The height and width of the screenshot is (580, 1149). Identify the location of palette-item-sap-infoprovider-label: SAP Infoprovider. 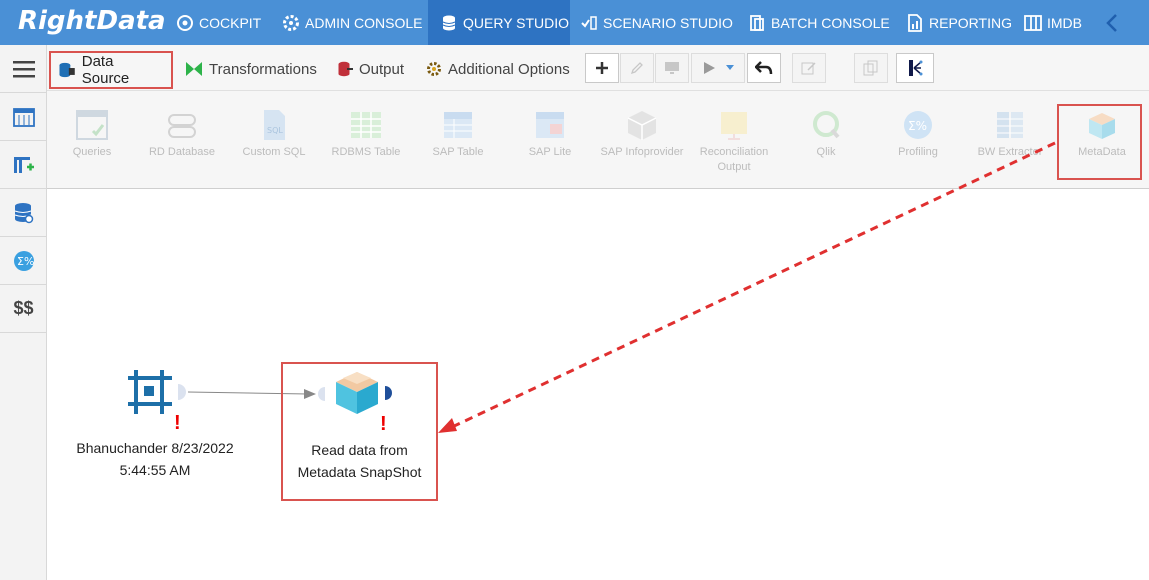
(642, 152).